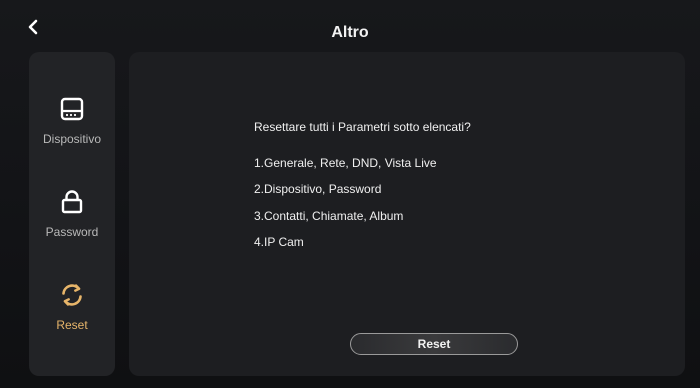 This screenshot has height=388, width=700. I want to click on sidebar-item-password: Password, so click(72, 229).